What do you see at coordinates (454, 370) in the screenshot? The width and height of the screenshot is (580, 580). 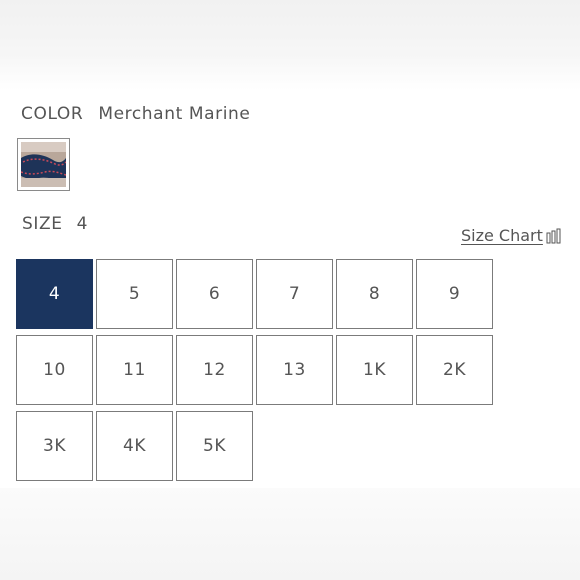 I see `size-option: 2K` at bounding box center [454, 370].